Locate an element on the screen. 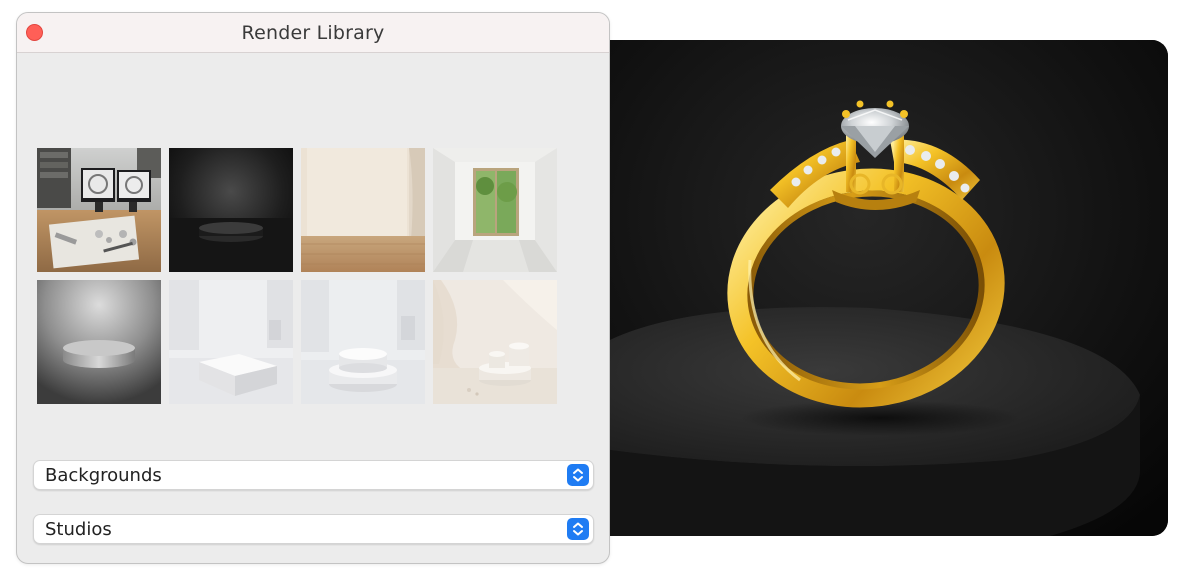 The width and height of the screenshot is (1197, 574). studios-select-value: Studios is located at coordinates (78, 529).